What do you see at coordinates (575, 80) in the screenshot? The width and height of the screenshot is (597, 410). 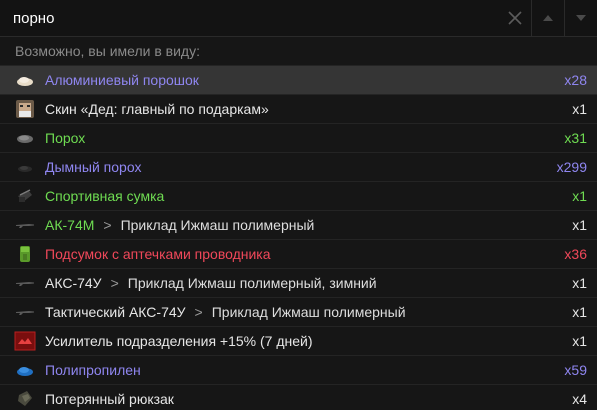 I see `item-count: x28` at bounding box center [575, 80].